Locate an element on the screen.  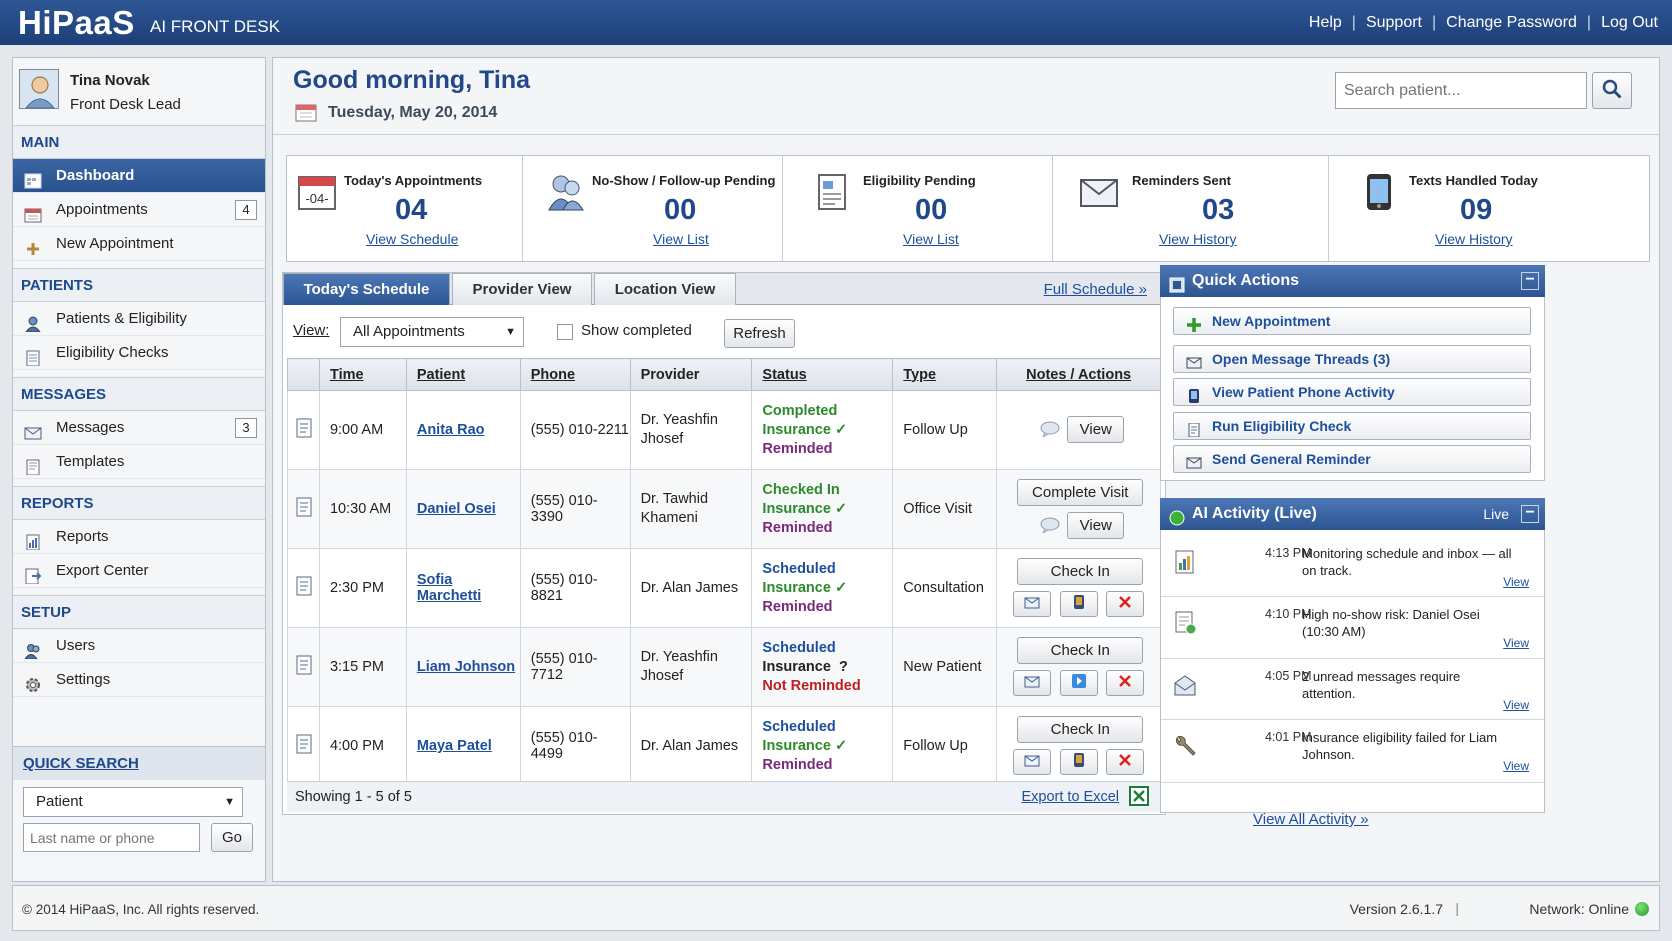
search-type-select: Patient is located at coordinates (133, 802).